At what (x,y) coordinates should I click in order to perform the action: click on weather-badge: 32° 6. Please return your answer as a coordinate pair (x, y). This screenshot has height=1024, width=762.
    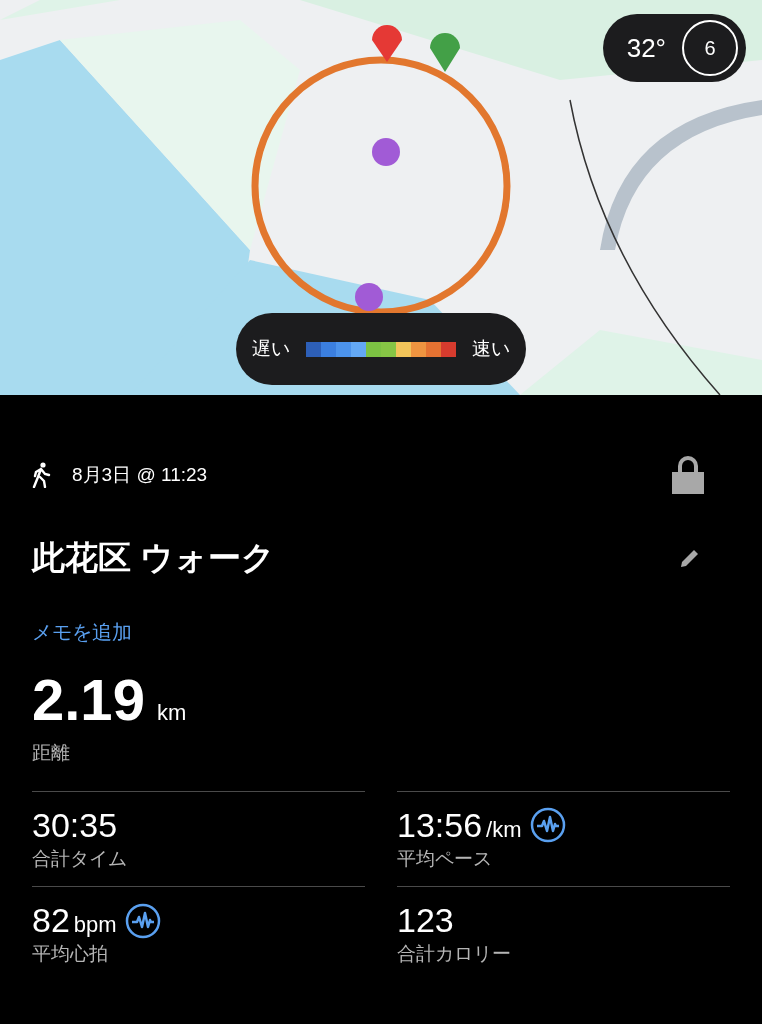
    Looking at the image, I should click on (674, 48).